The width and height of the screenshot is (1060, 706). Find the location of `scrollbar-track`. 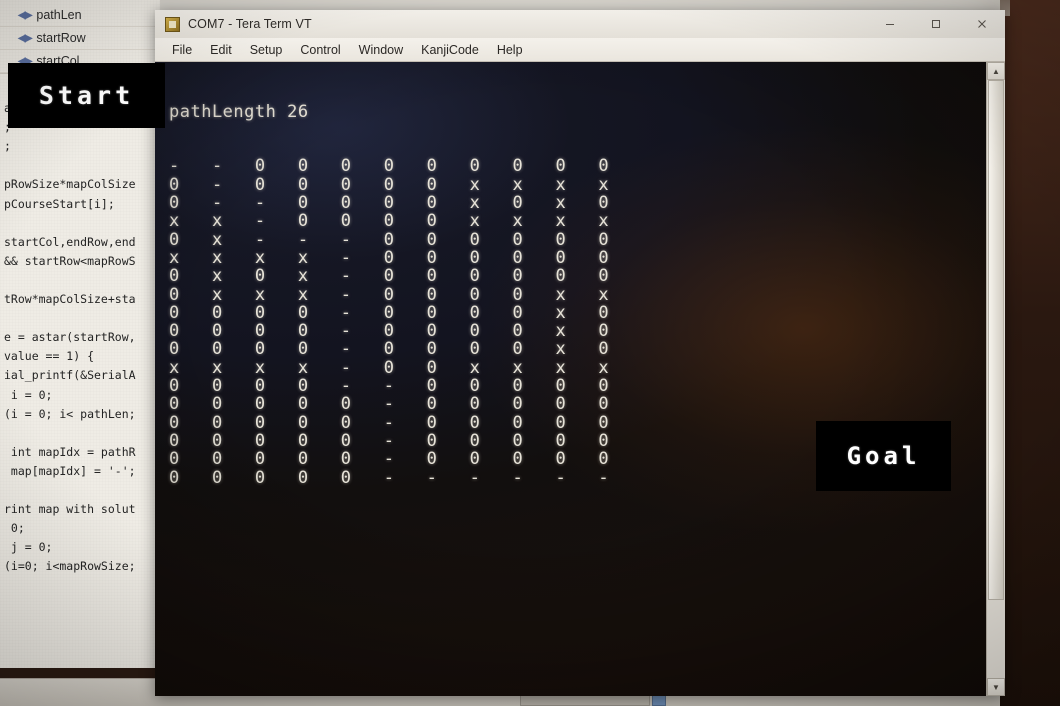

scrollbar-track is located at coordinates (996, 379).